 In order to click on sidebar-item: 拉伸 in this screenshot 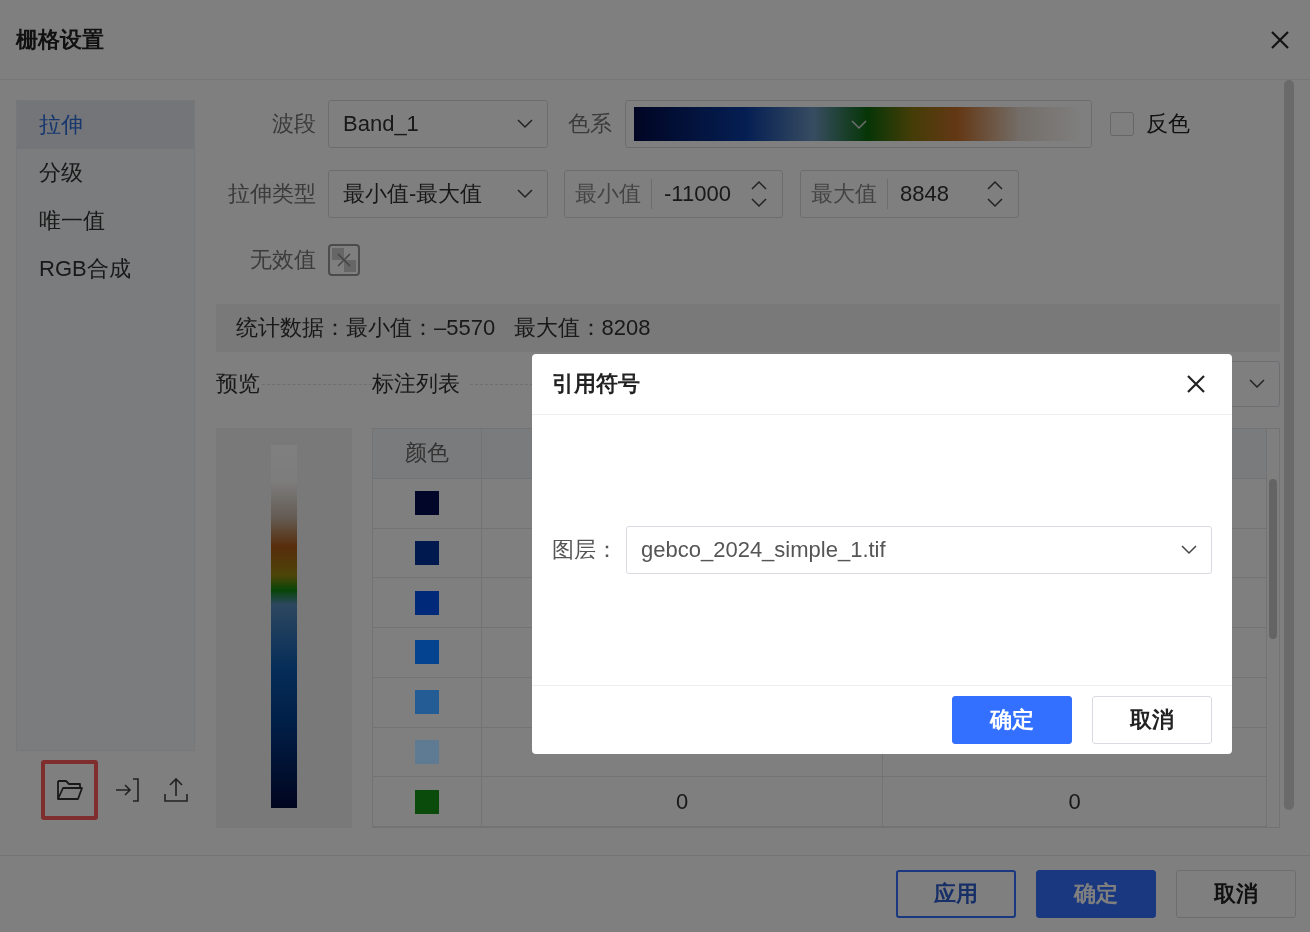, I will do `click(105, 125)`.